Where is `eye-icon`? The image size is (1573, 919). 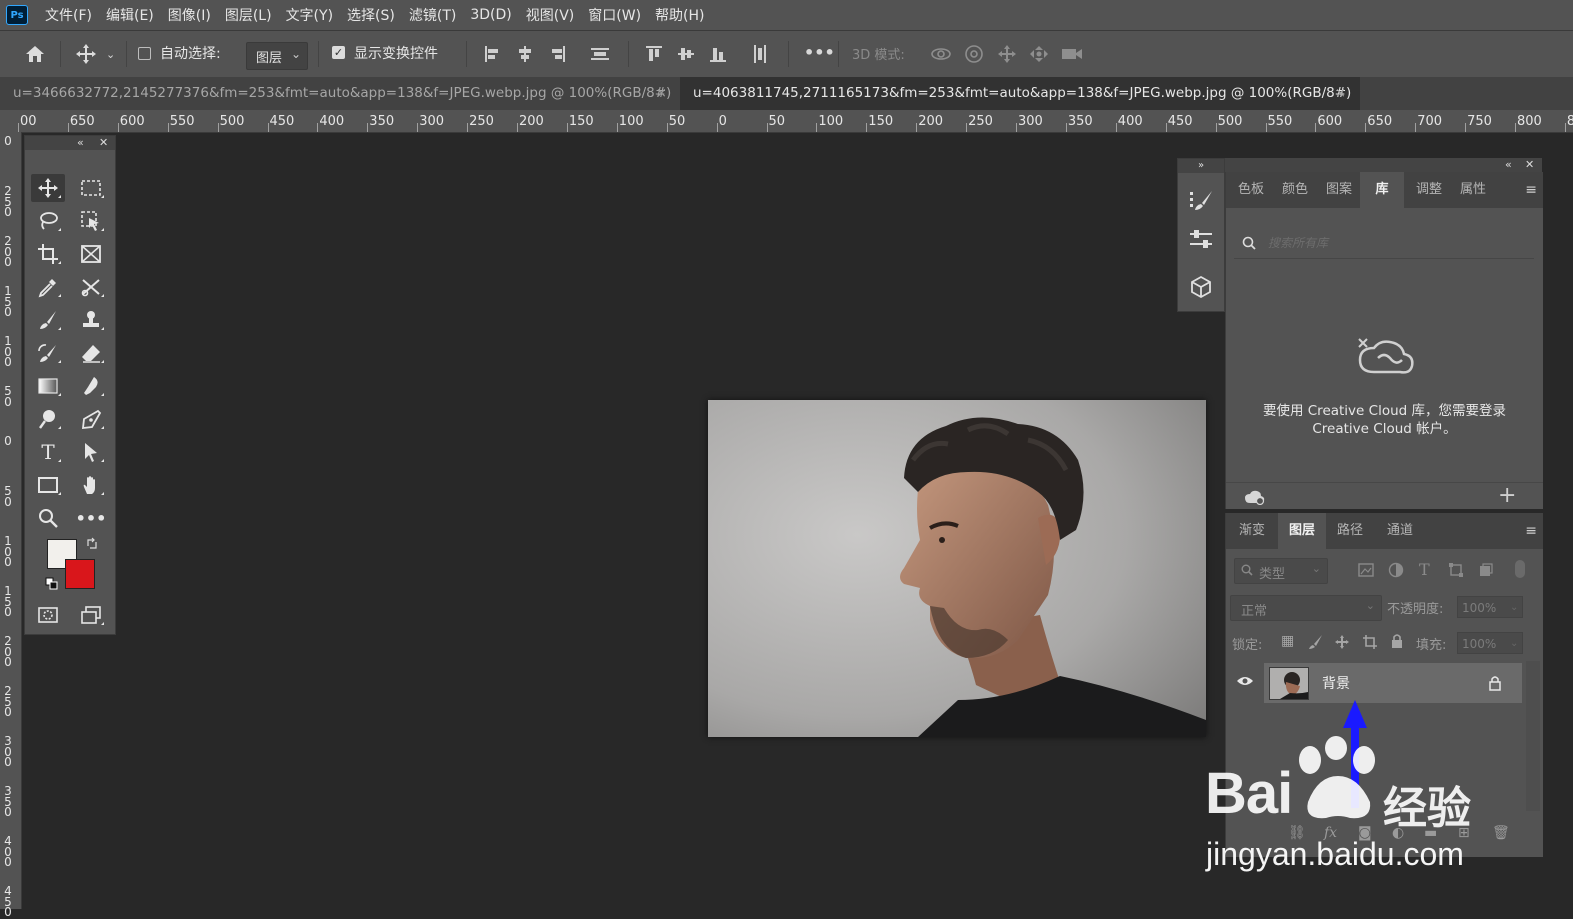 eye-icon is located at coordinates (1245, 681).